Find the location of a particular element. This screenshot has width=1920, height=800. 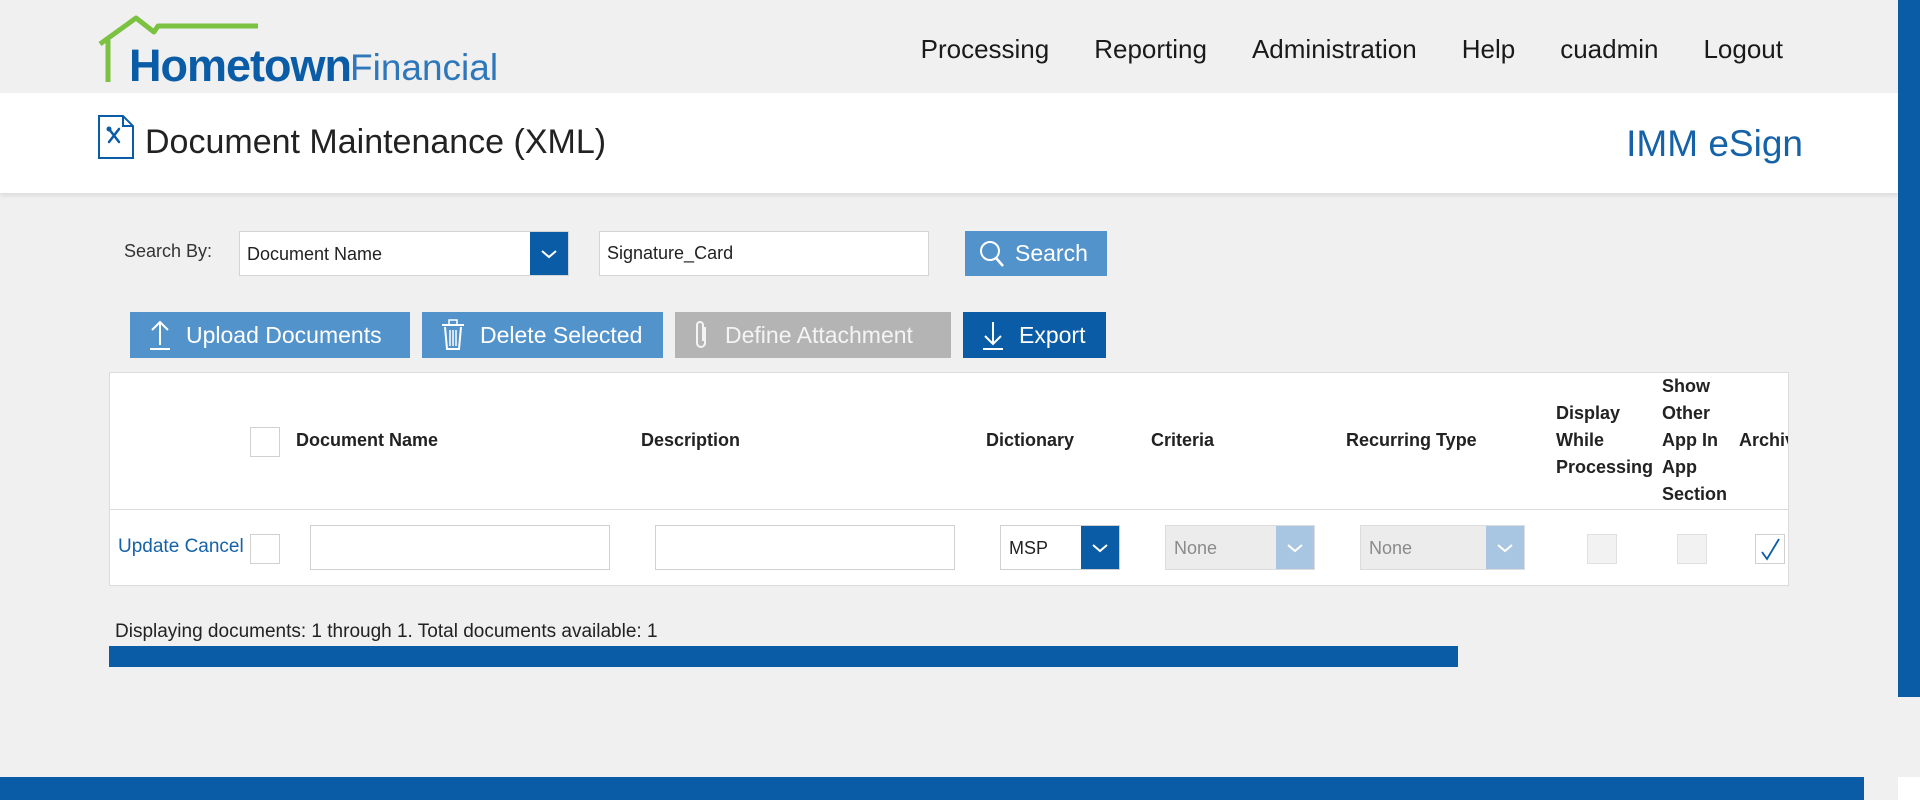

dictionary-value: MSP is located at coordinates (1029, 548).